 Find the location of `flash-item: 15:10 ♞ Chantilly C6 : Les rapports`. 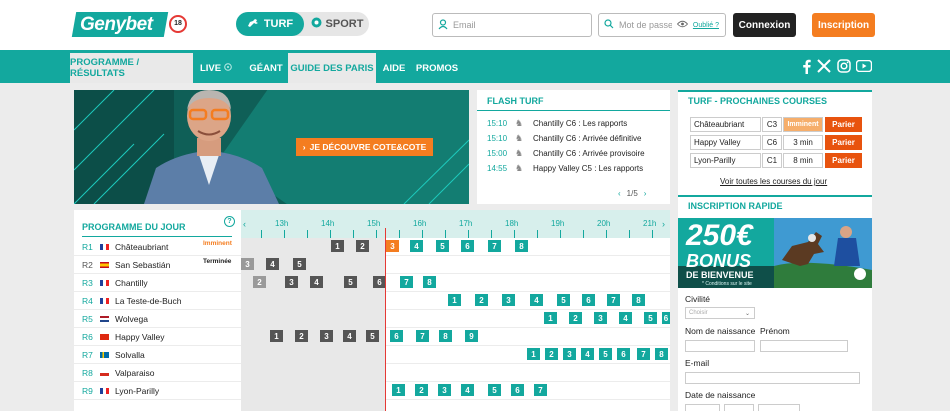

flash-item: 15:10 ♞ Chantilly C6 : Les rapports is located at coordinates (557, 123).